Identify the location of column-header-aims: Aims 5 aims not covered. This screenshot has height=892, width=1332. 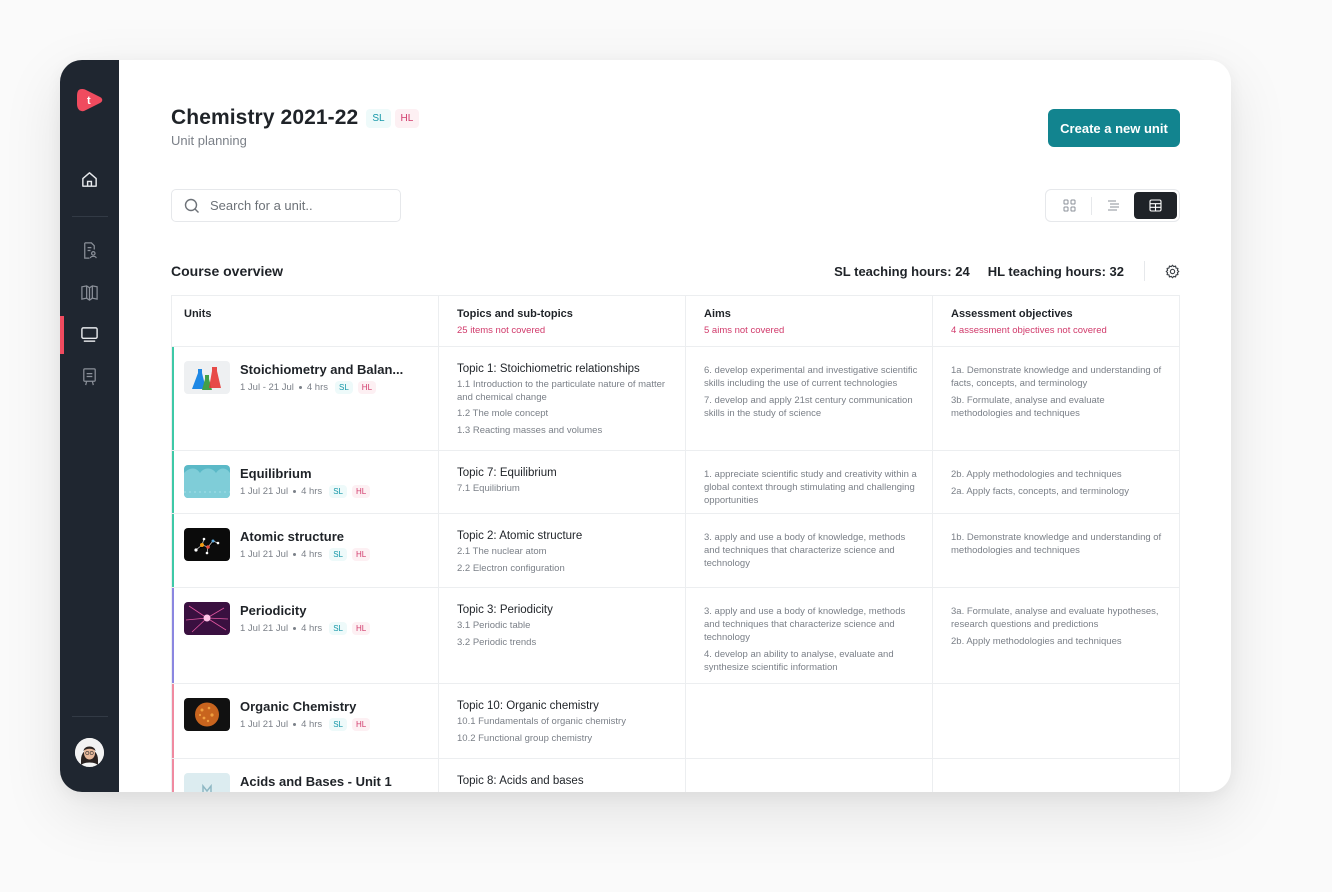
(809, 321).